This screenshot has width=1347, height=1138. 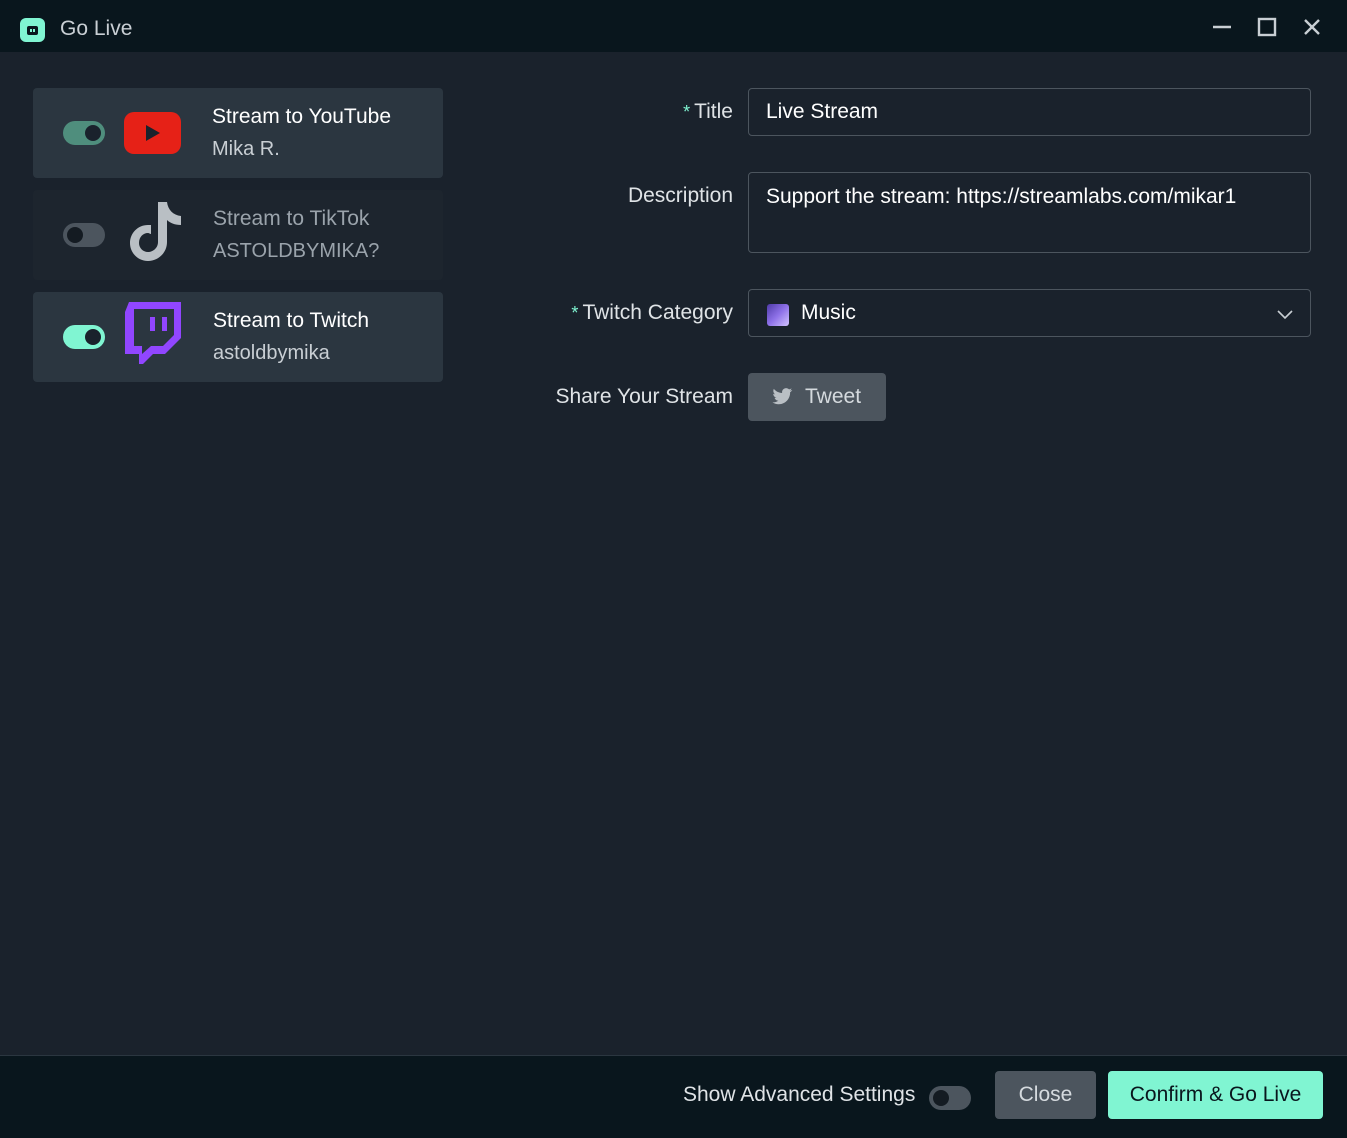 What do you see at coordinates (157, 234) in the screenshot?
I see `tiktok-icon` at bounding box center [157, 234].